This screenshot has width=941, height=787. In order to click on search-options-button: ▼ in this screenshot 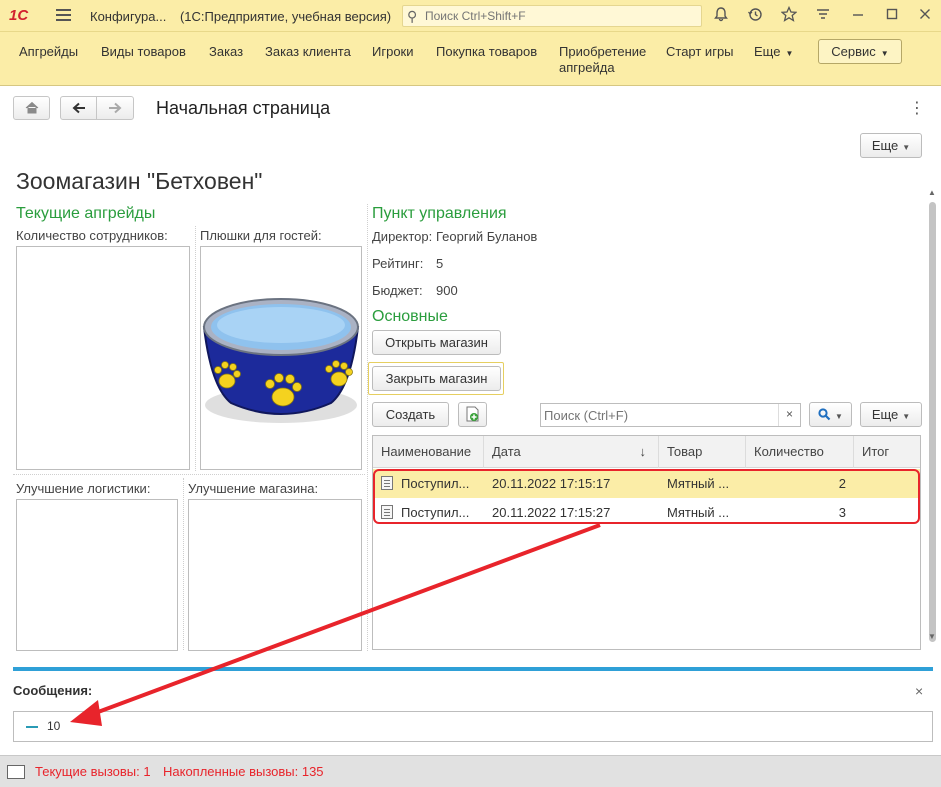, I will do `click(830, 414)`.